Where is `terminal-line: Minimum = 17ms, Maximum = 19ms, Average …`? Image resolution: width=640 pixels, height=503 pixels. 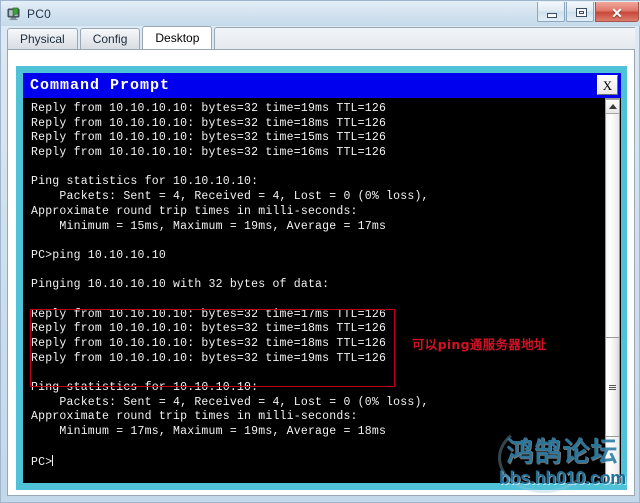 terminal-line: Minimum = 17ms, Maximum = 19ms, Average … is located at coordinates (209, 432).